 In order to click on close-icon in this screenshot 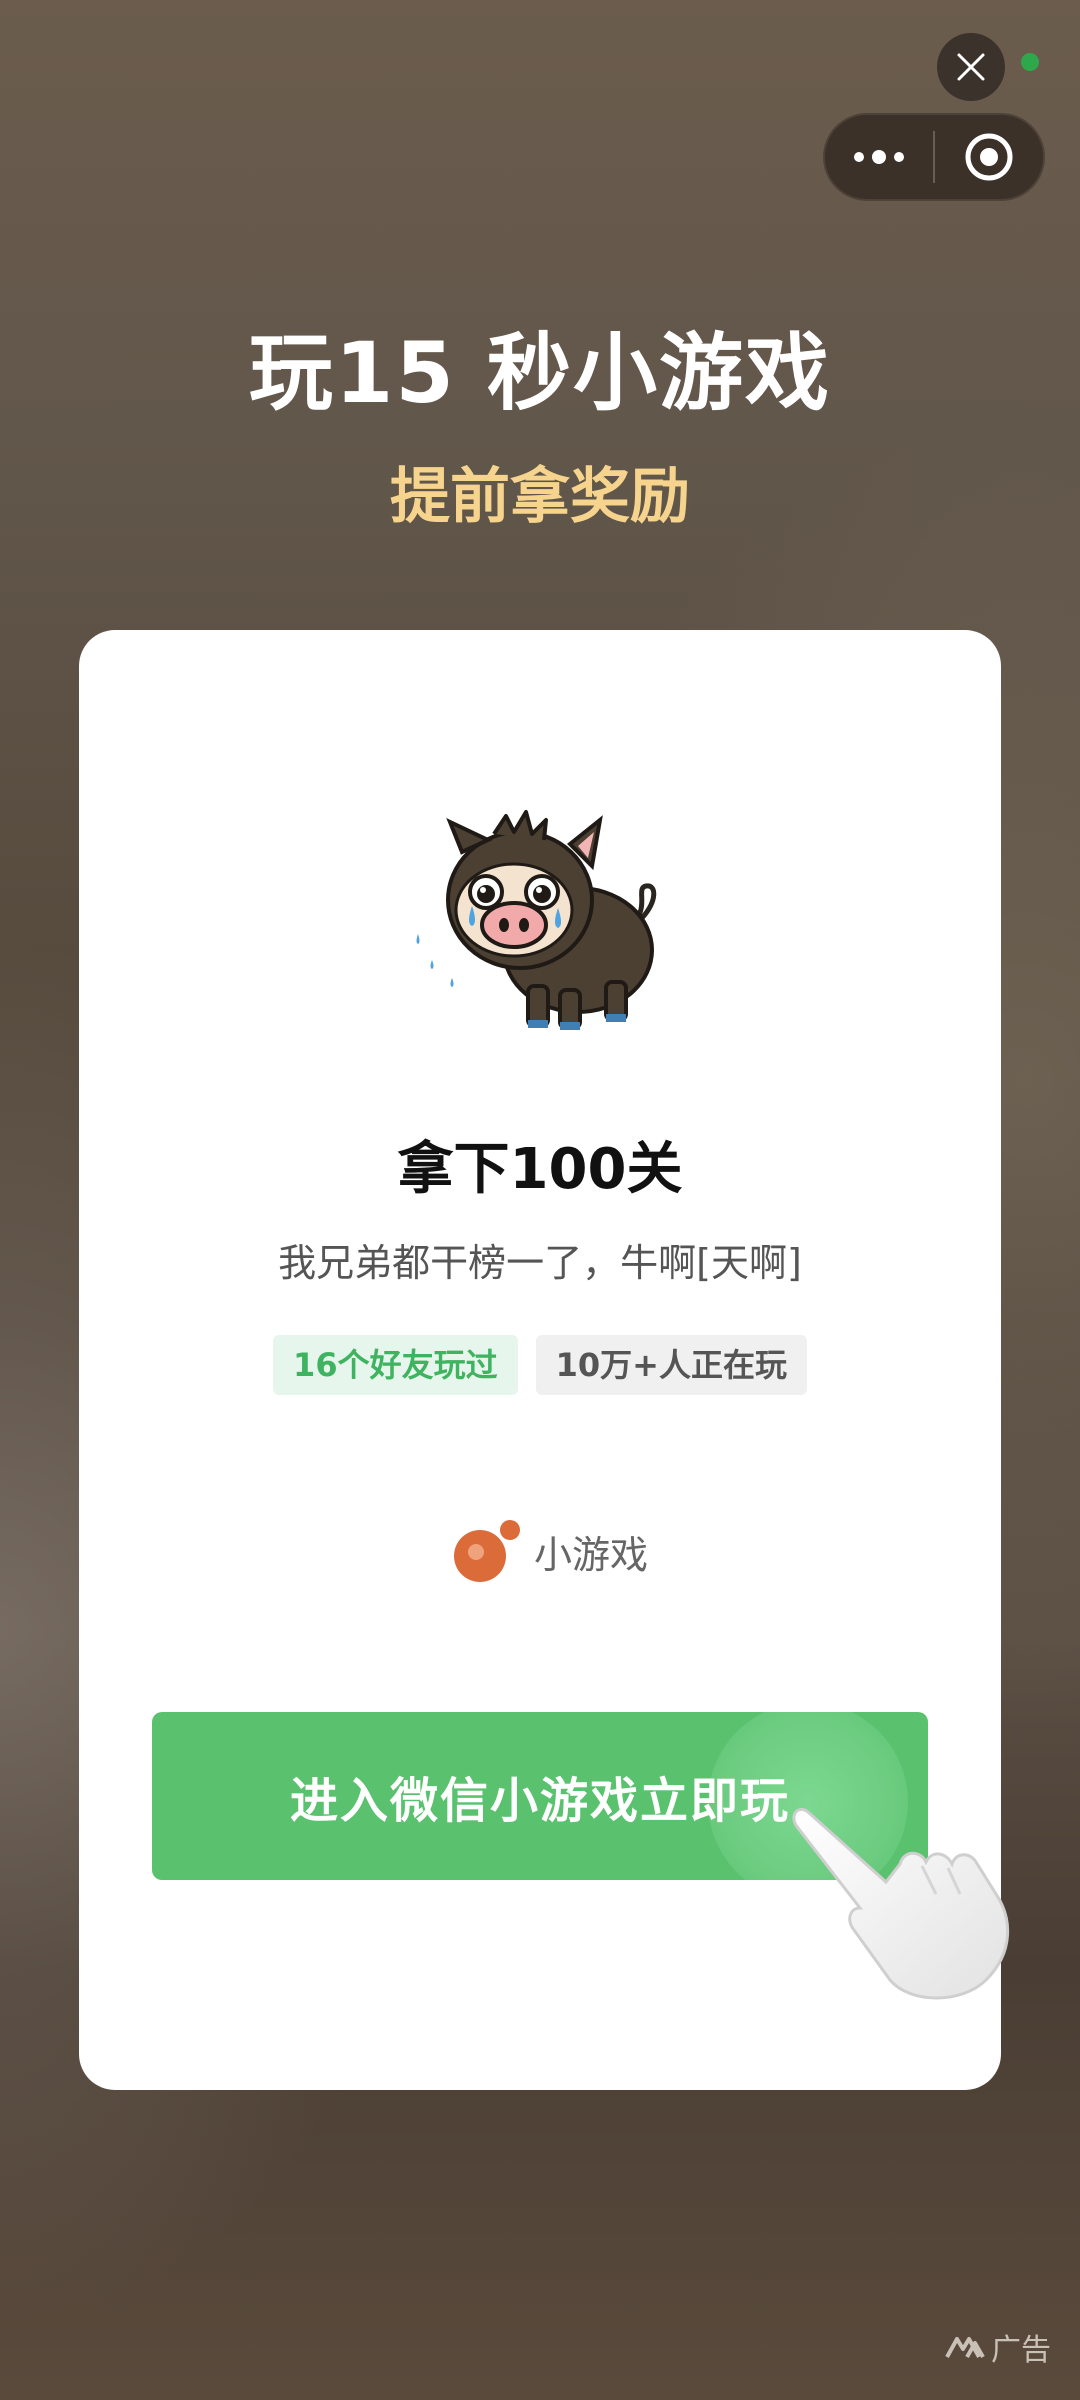, I will do `click(971, 67)`.